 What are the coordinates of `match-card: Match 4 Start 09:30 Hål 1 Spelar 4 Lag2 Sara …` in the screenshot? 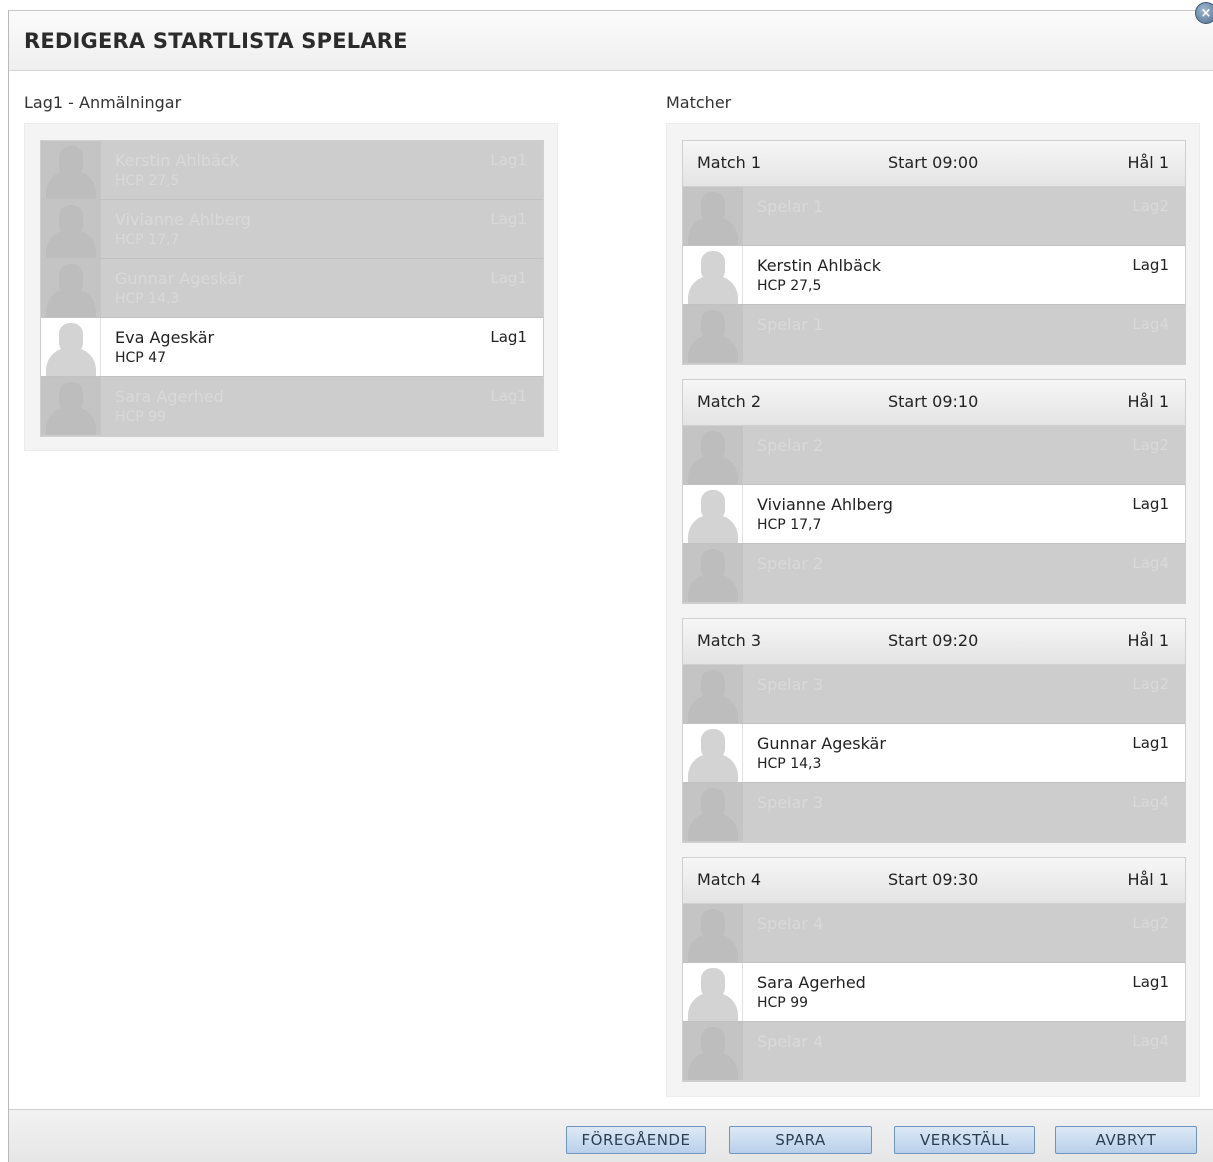 It's located at (934, 969).